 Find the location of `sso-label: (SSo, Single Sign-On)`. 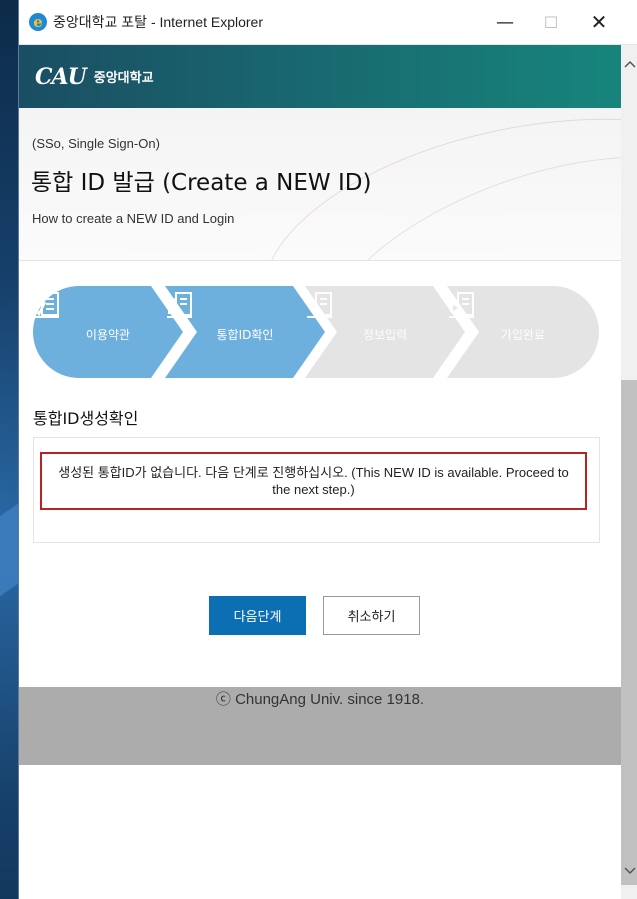

sso-label: (SSo, Single Sign-On) is located at coordinates (96, 143).